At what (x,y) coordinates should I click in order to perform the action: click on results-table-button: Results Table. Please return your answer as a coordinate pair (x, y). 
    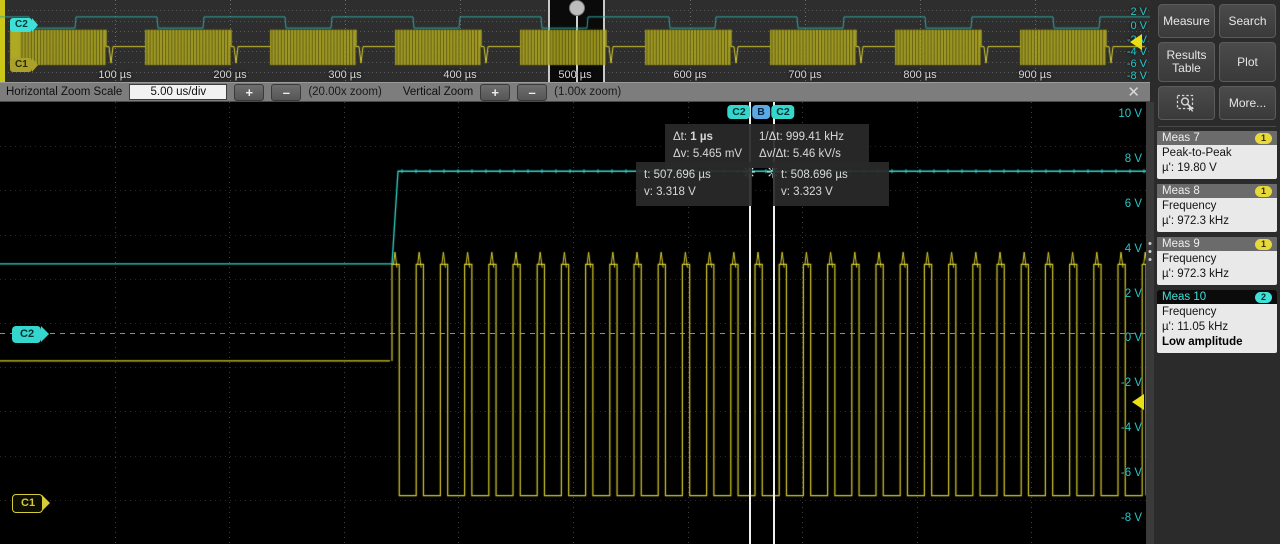
    Looking at the image, I should click on (1186, 62).